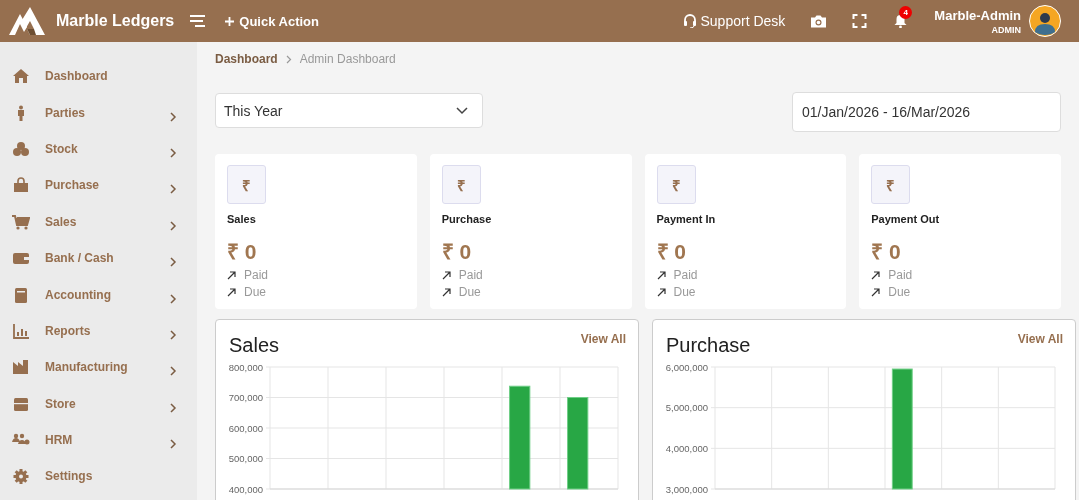  Describe the element at coordinates (21, 294) in the screenshot. I see `book-icon` at that location.